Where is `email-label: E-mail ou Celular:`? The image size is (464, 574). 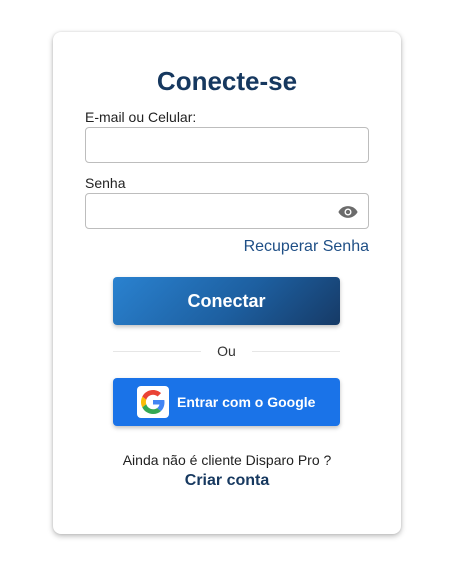 email-label: E-mail ou Celular: is located at coordinates (141, 117).